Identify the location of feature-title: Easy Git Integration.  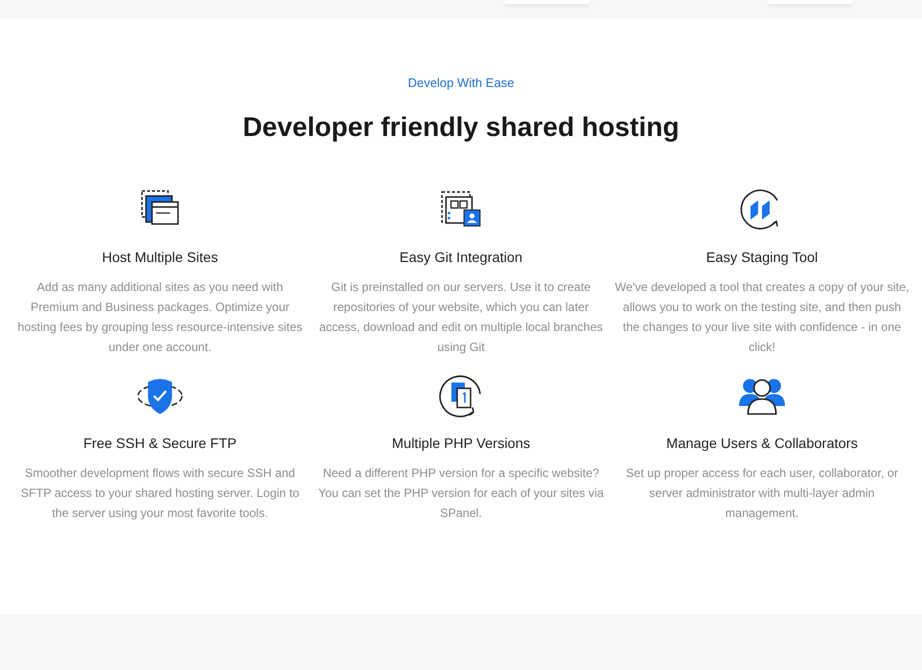
(461, 257).